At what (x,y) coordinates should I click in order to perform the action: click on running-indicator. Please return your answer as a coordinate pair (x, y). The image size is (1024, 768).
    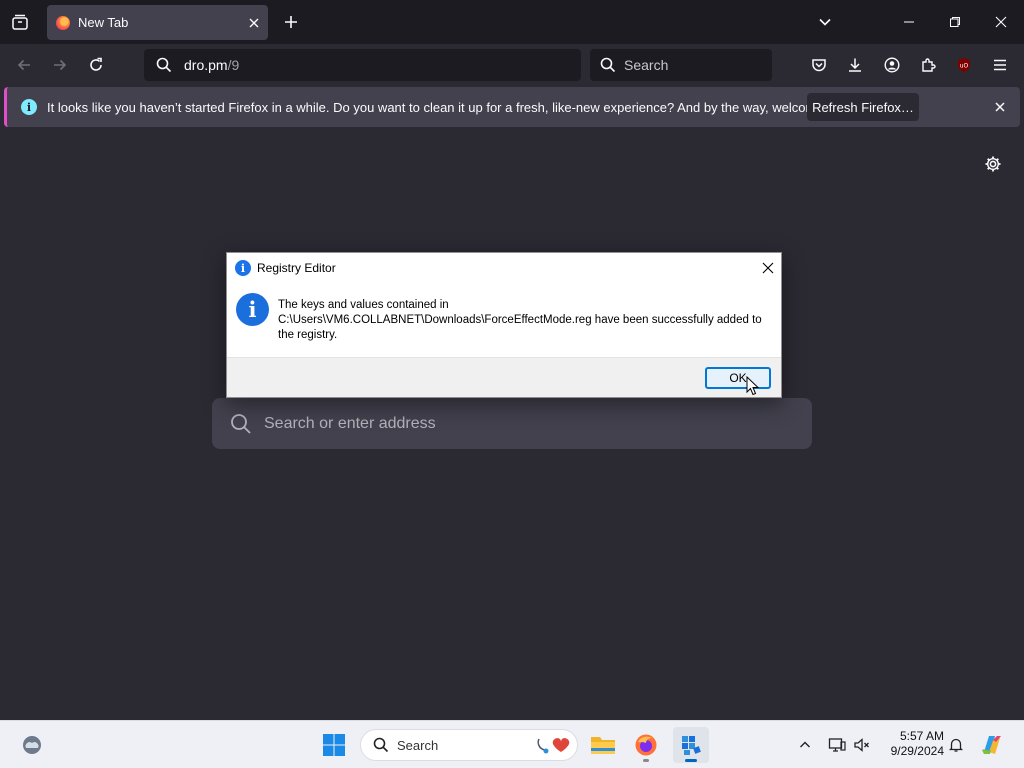
    Looking at the image, I should click on (646, 760).